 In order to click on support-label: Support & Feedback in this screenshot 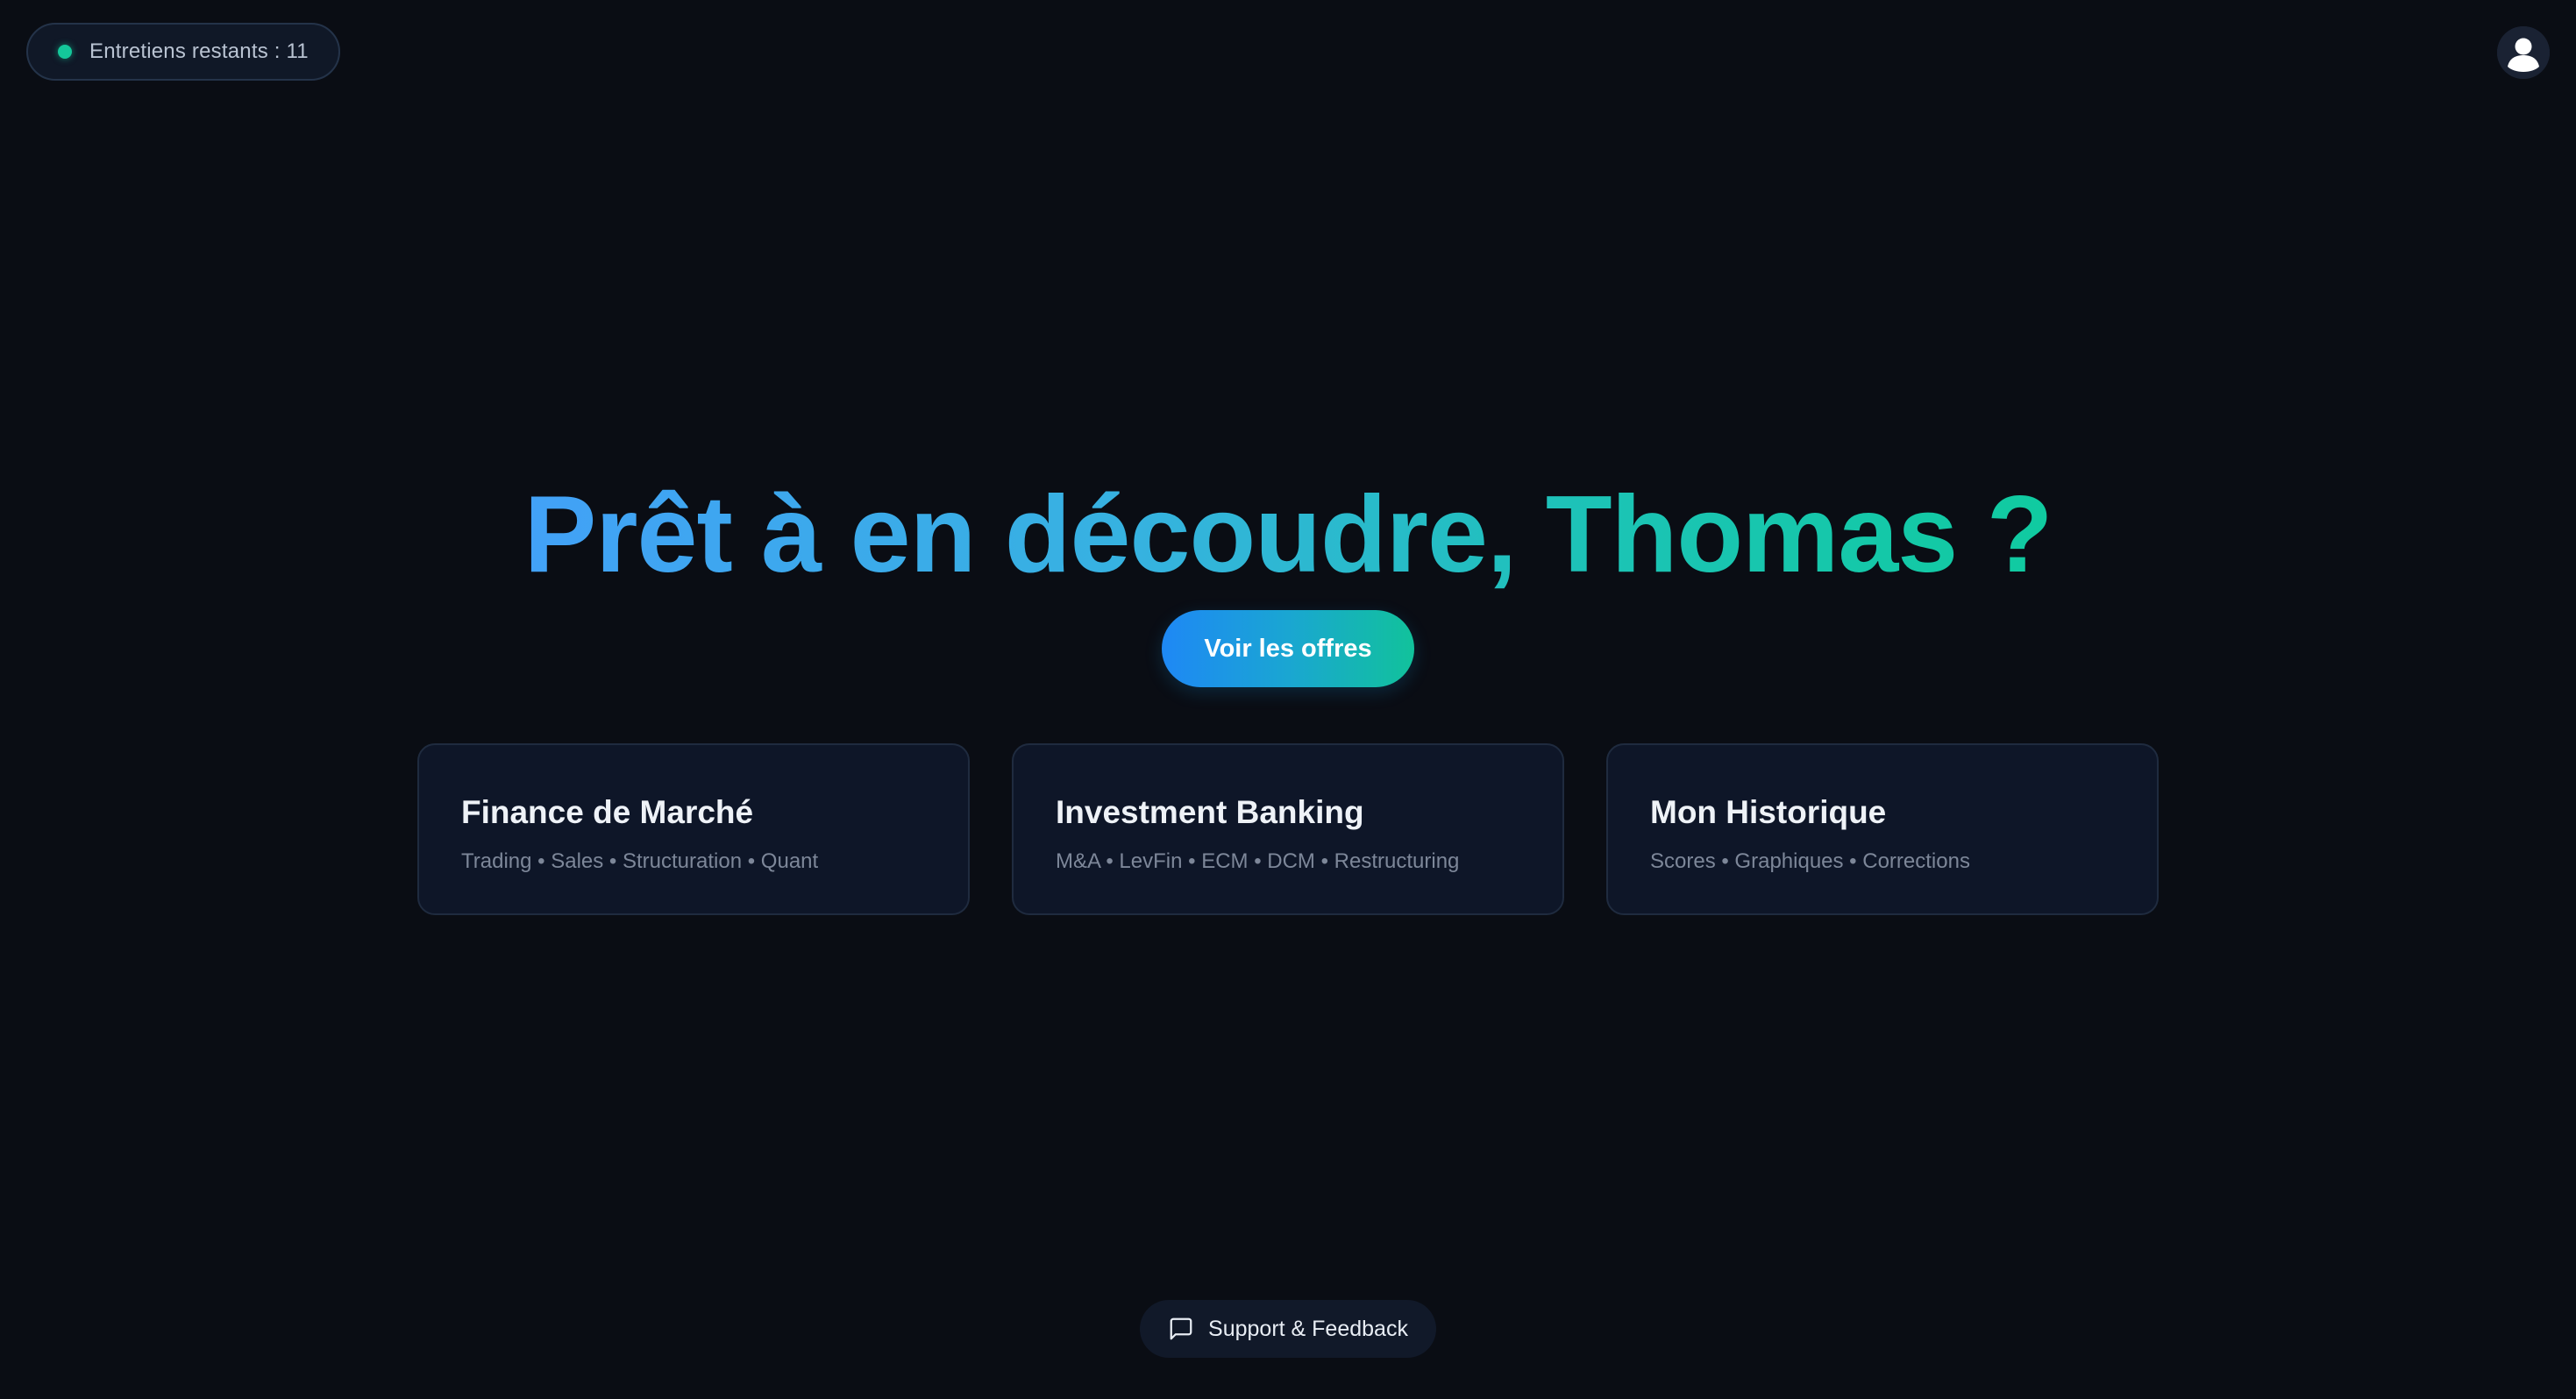, I will do `click(1308, 1328)`.